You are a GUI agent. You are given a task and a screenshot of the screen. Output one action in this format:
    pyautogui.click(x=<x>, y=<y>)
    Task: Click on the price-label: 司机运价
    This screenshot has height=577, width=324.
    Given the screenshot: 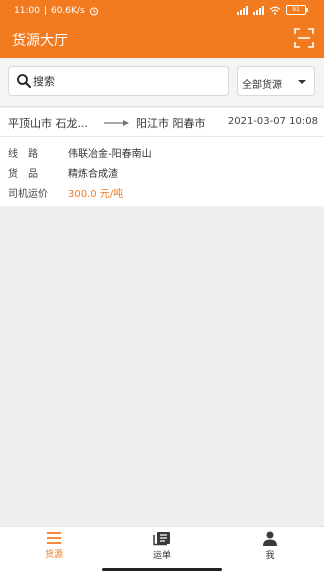 What is the action you would take?
    pyautogui.click(x=28, y=194)
    